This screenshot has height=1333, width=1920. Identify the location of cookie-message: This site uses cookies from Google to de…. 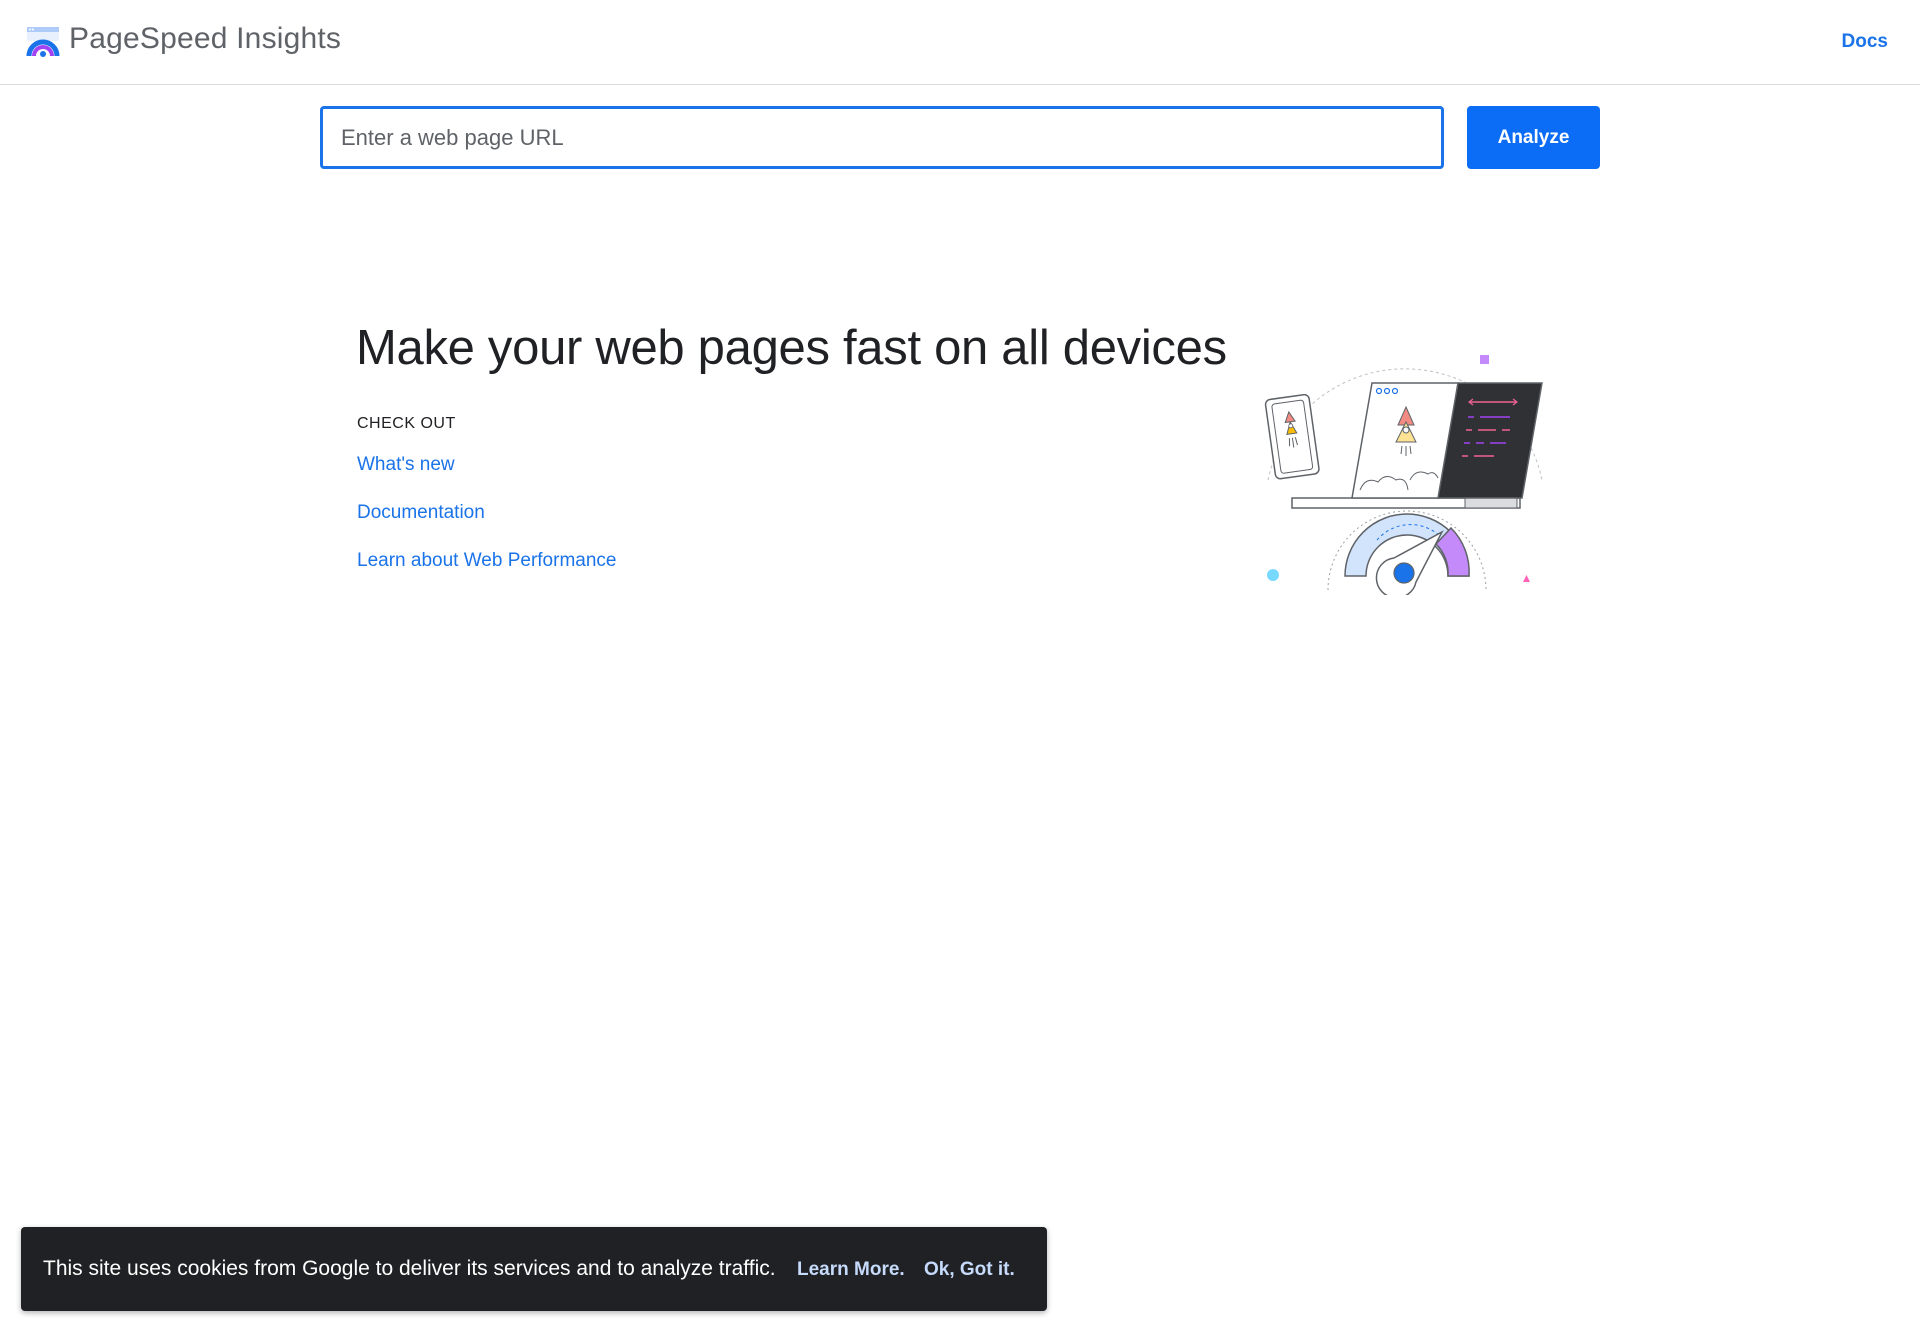
(409, 1268).